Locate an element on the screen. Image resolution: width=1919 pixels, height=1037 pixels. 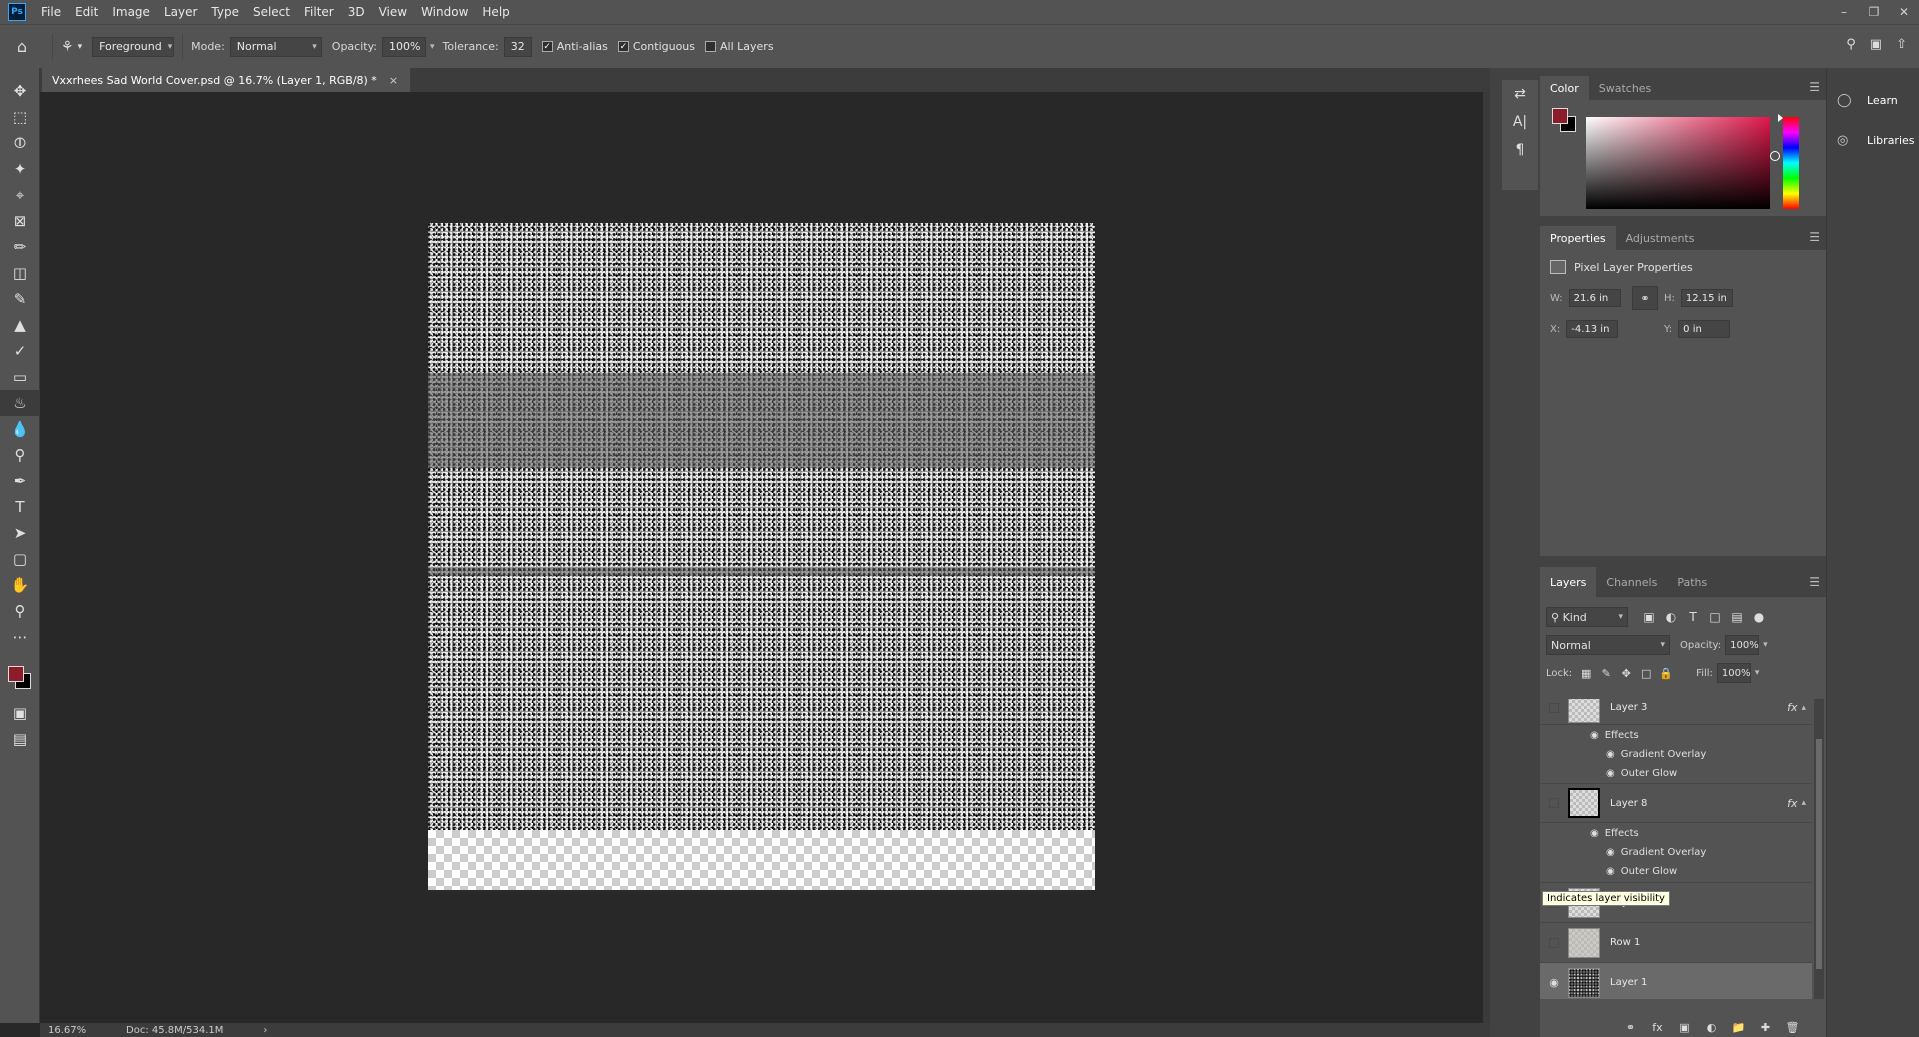
tab-channels: Channels is located at coordinates (1631, 582).